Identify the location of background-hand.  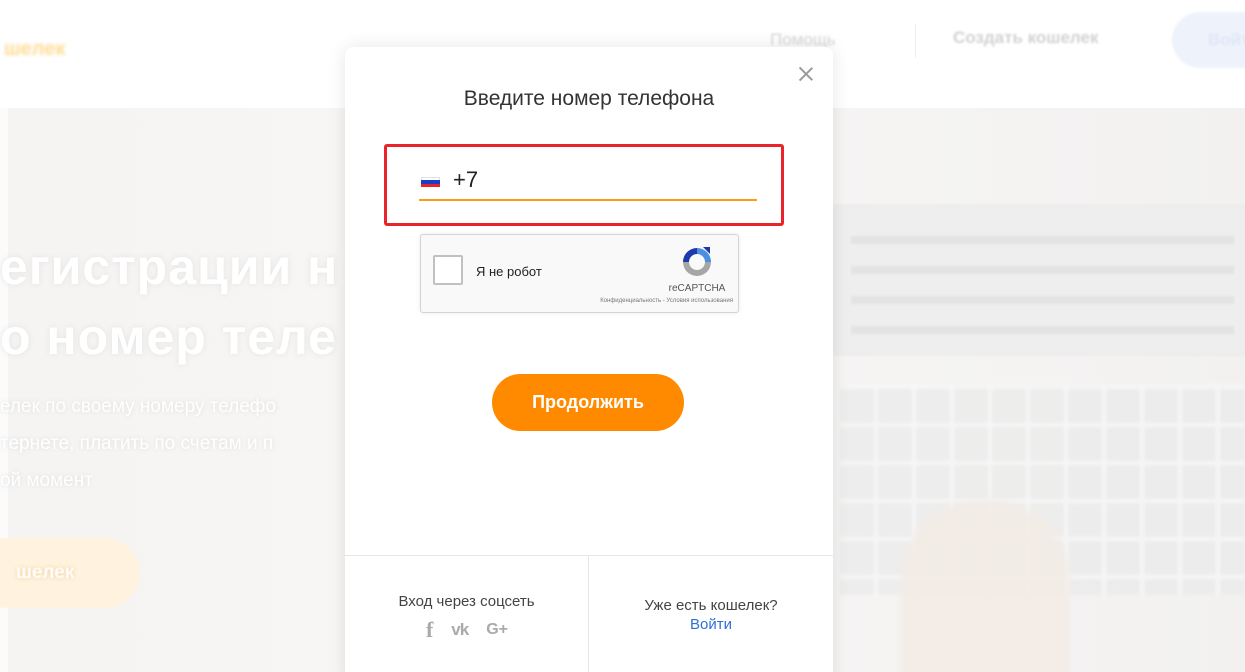
(985, 586).